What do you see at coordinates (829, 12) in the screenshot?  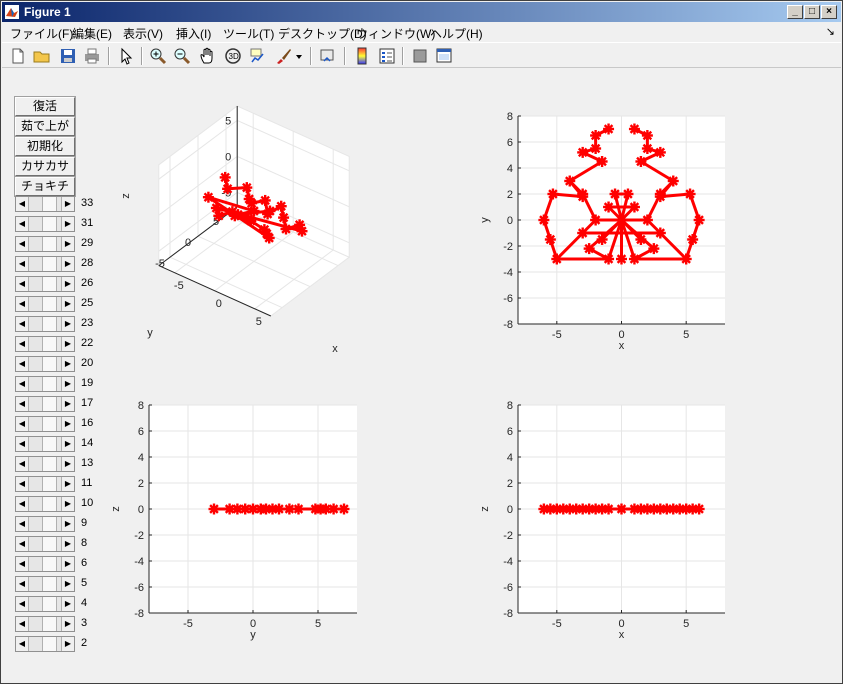 I see `close-button: ×` at bounding box center [829, 12].